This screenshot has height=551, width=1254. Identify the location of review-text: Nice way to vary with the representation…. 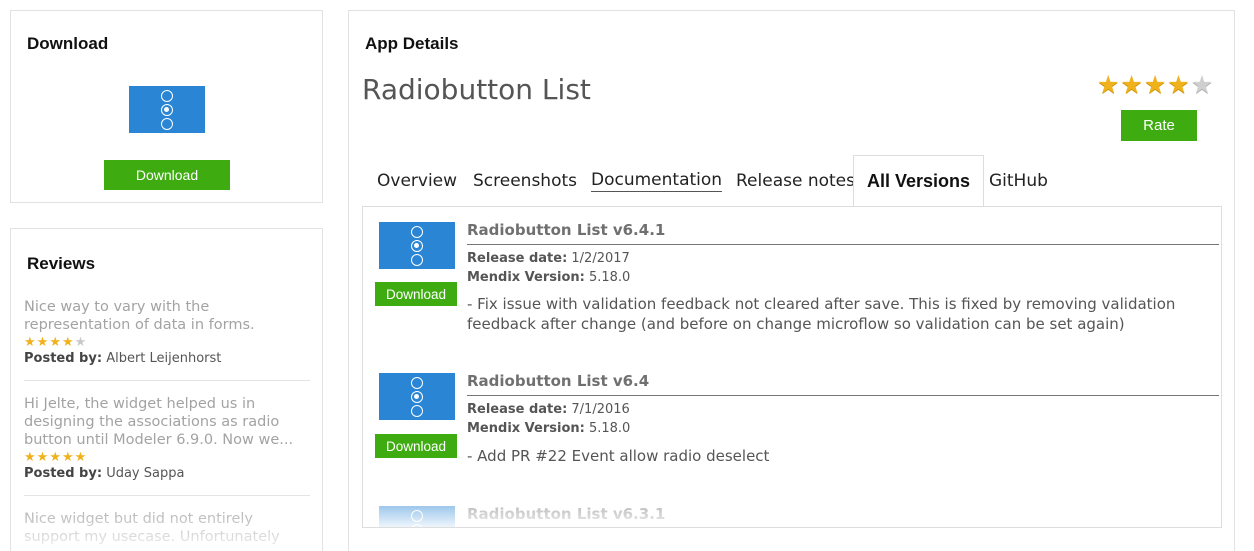
(139, 316).